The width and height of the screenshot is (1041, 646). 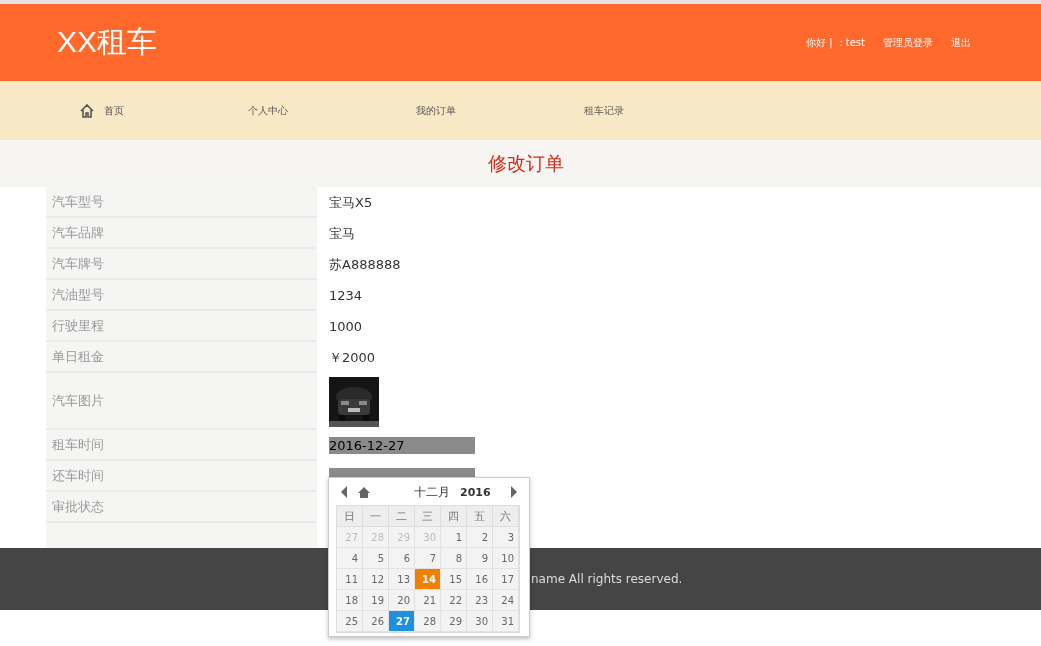 I want to click on calendar-day: 24, so click(x=506, y=600).